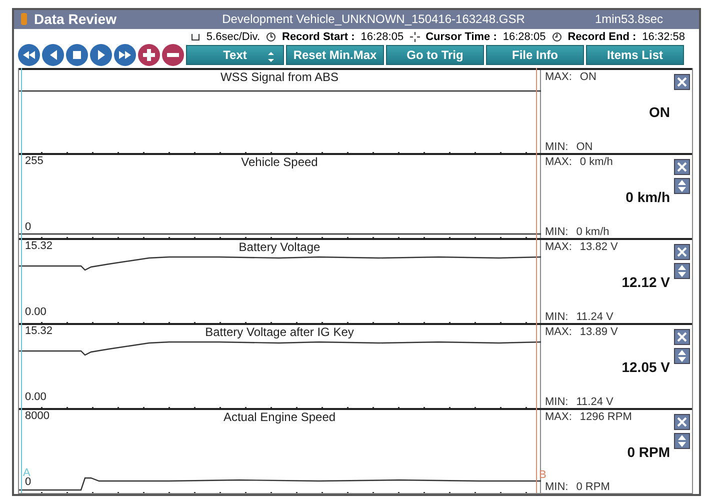 The height and width of the screenshot is (502, 713). Describe the element at coordinates (382, 37) in the screenshot. I see `record-start-time: 16:28:05` at that location.